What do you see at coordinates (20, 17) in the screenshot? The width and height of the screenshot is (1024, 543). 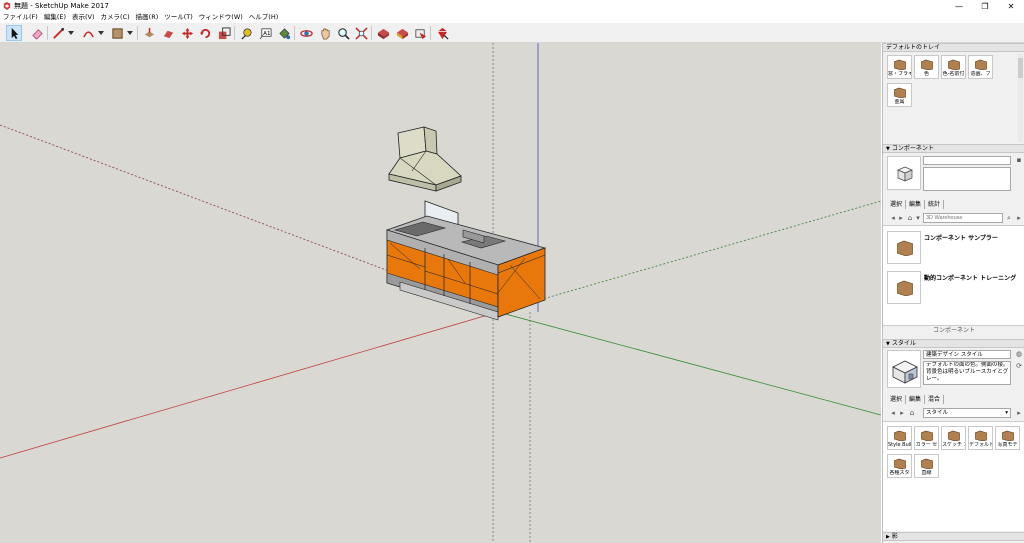 I see `menu-file: ファイル(F)` at bounding box center [20, 17].